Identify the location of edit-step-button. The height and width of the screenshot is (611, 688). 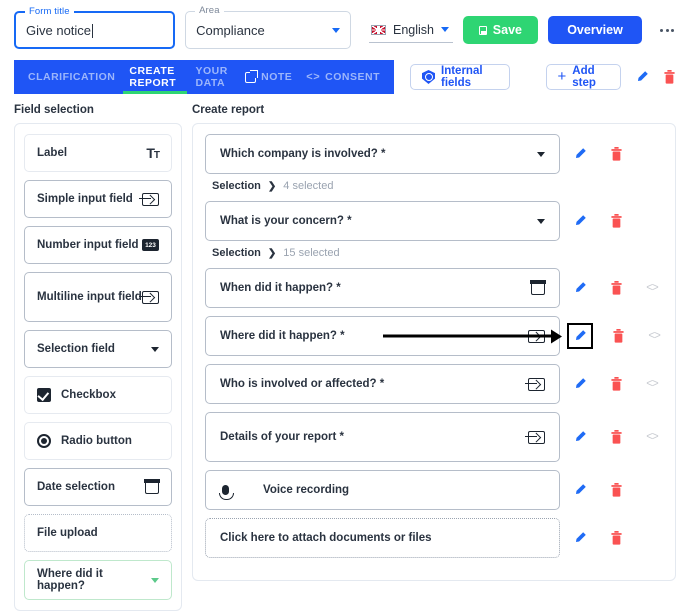
(642, 77).